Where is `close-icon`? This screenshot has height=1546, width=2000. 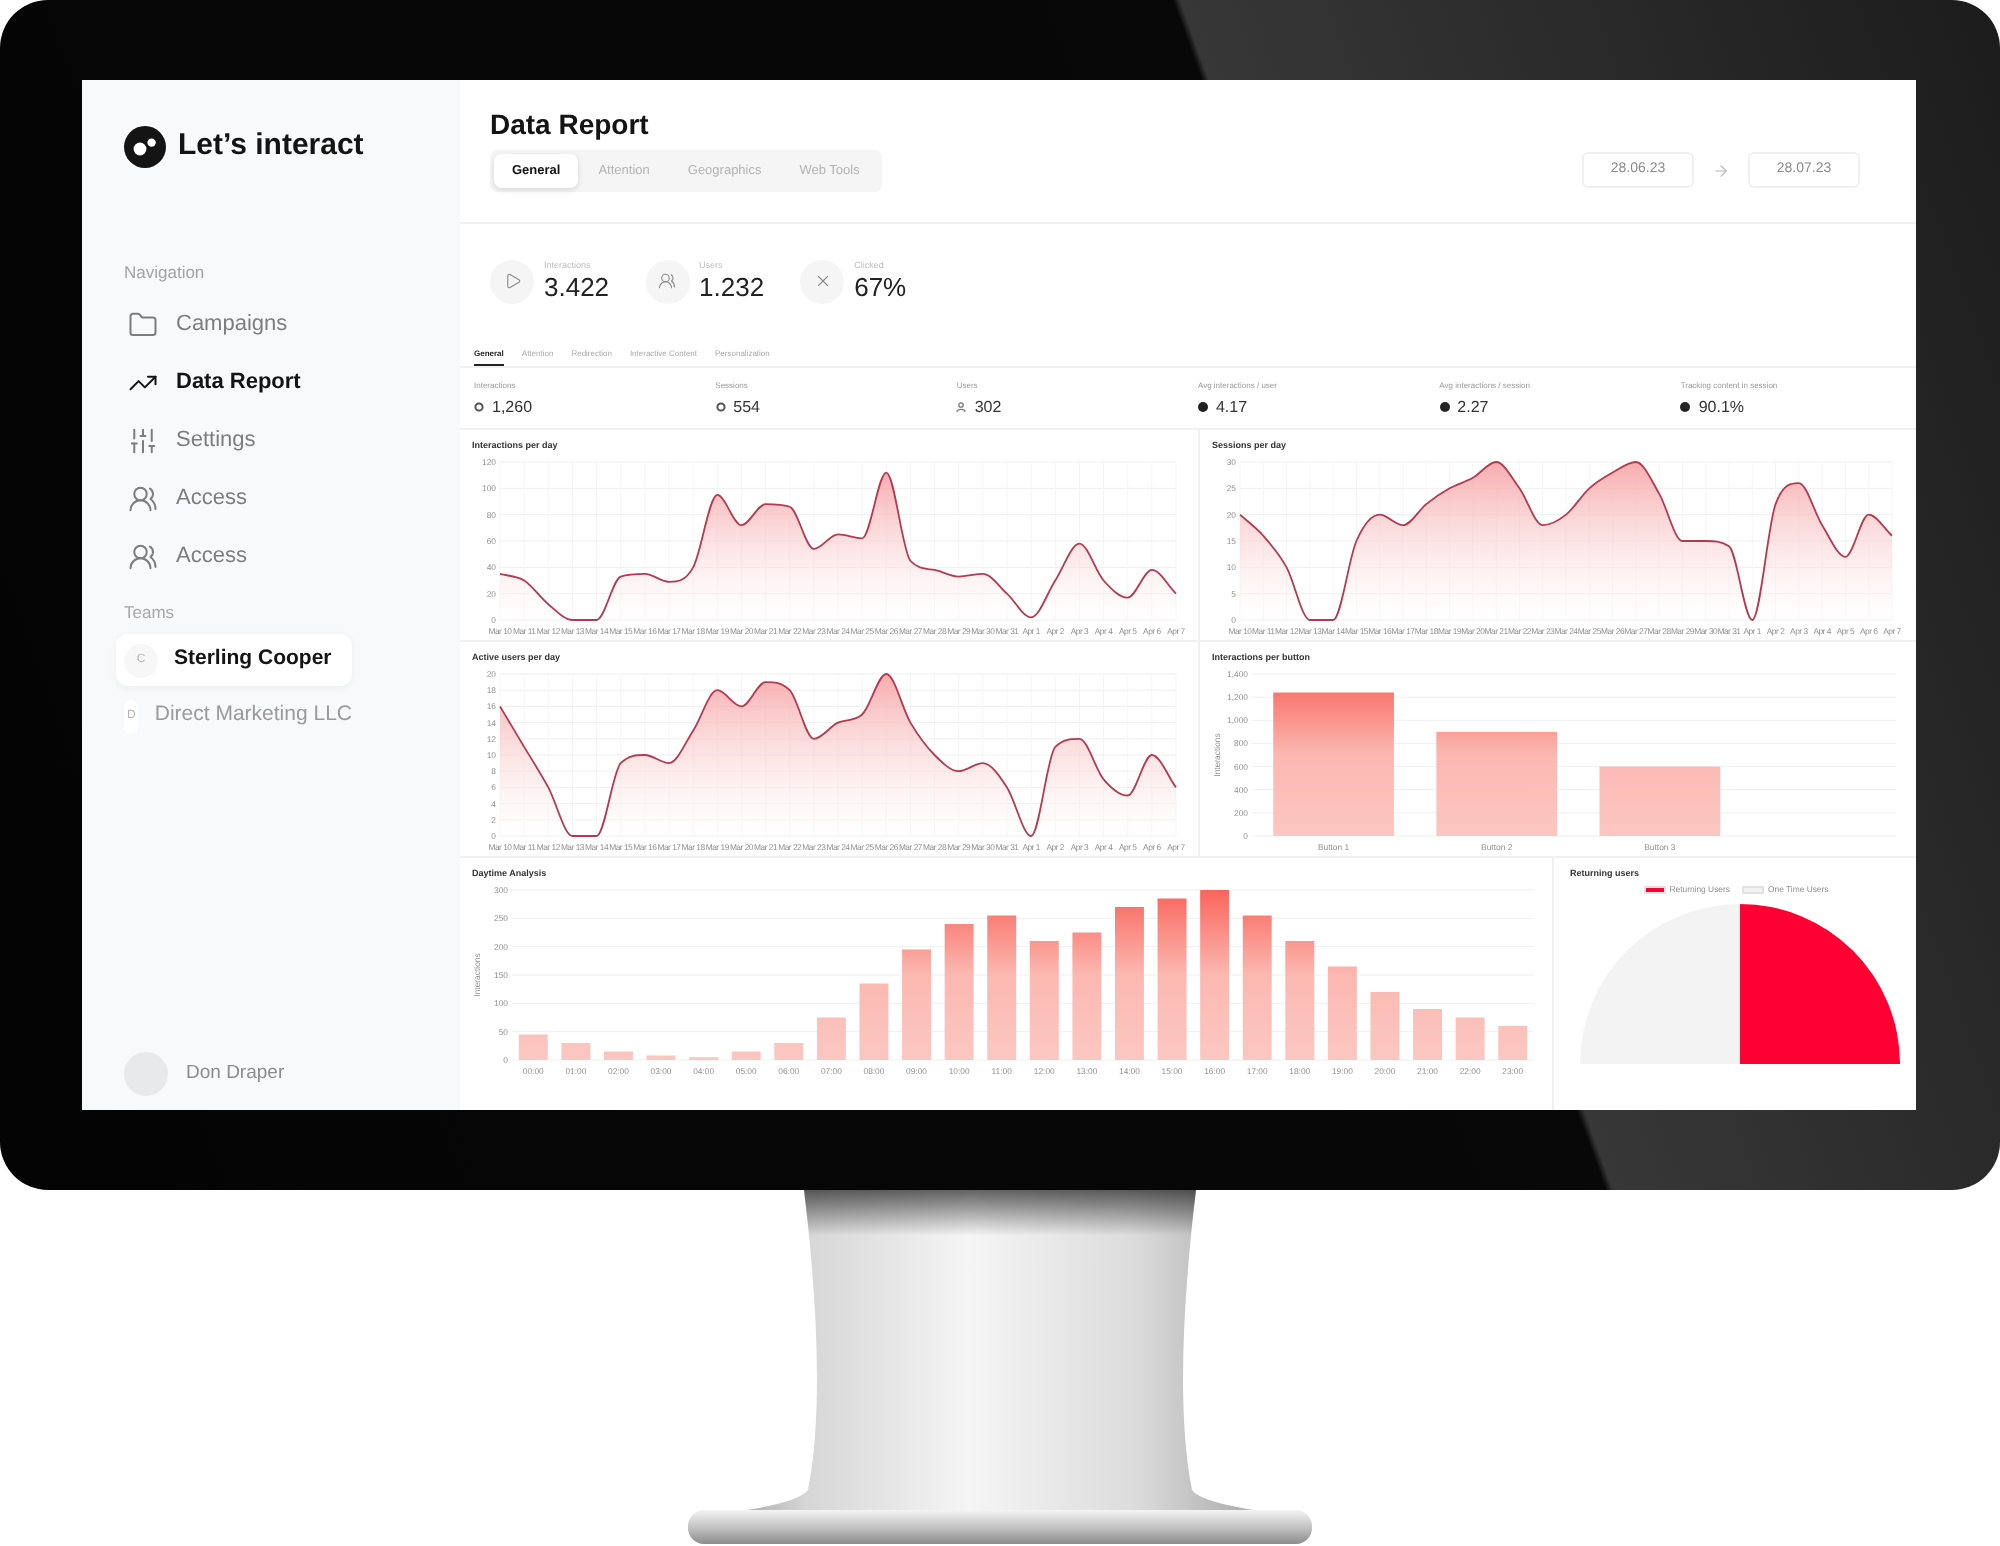 close-icon is located at coordinates (822, 281).